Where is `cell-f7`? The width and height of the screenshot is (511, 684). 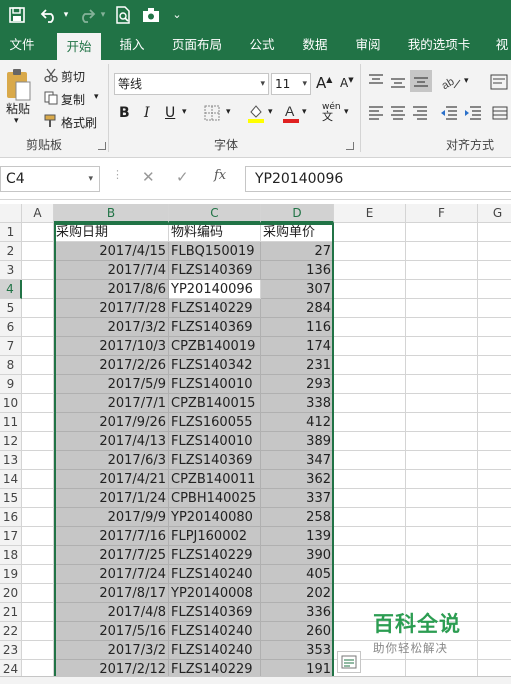 cell-f7 is located at coordinates (442, 346).